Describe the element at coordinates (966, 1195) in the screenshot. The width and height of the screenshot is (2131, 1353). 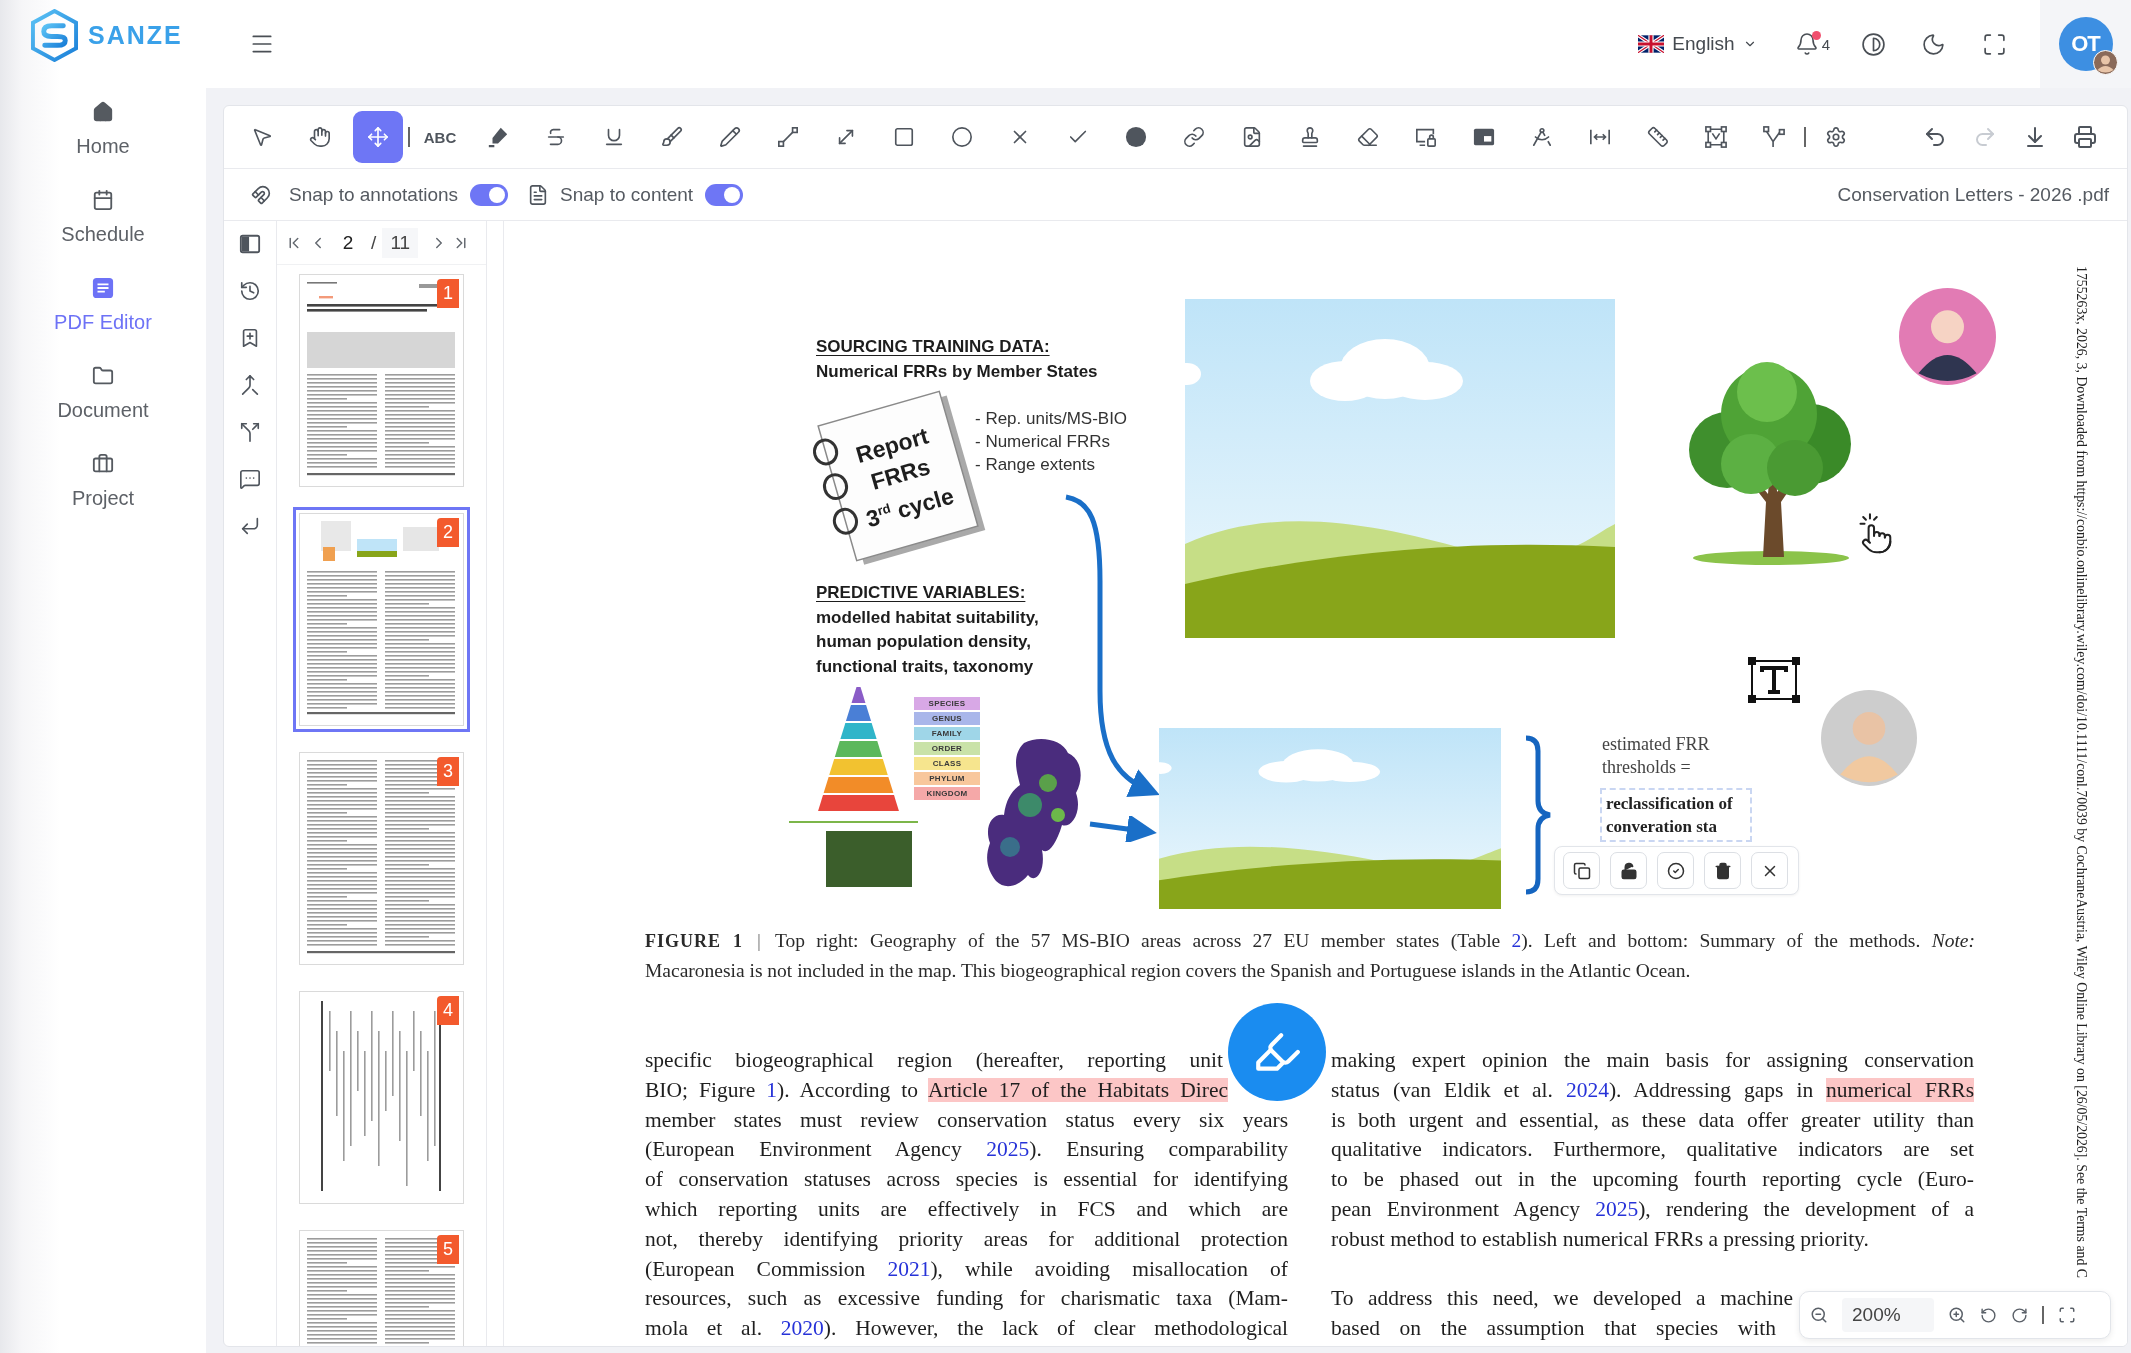
I see `body-paragraph: specific biogeographical region (hereafter, reporting unit BIO; Figure 1). According to Article 17 of the Habitats Direc member states must review conservation status every six years (European Environment Agency 2025). Ensuring comparability of conservation statuses across species is essential for identifying which reporting units are effectively in FCS and which are not, thereby identifying priority areas for additional protection (European Commission 2021), while avoiding misallocation of resources, such as excessive funding for charismatic taxa (Mam- mola et al. 2020). However, the lack of clear methodological` at that location.